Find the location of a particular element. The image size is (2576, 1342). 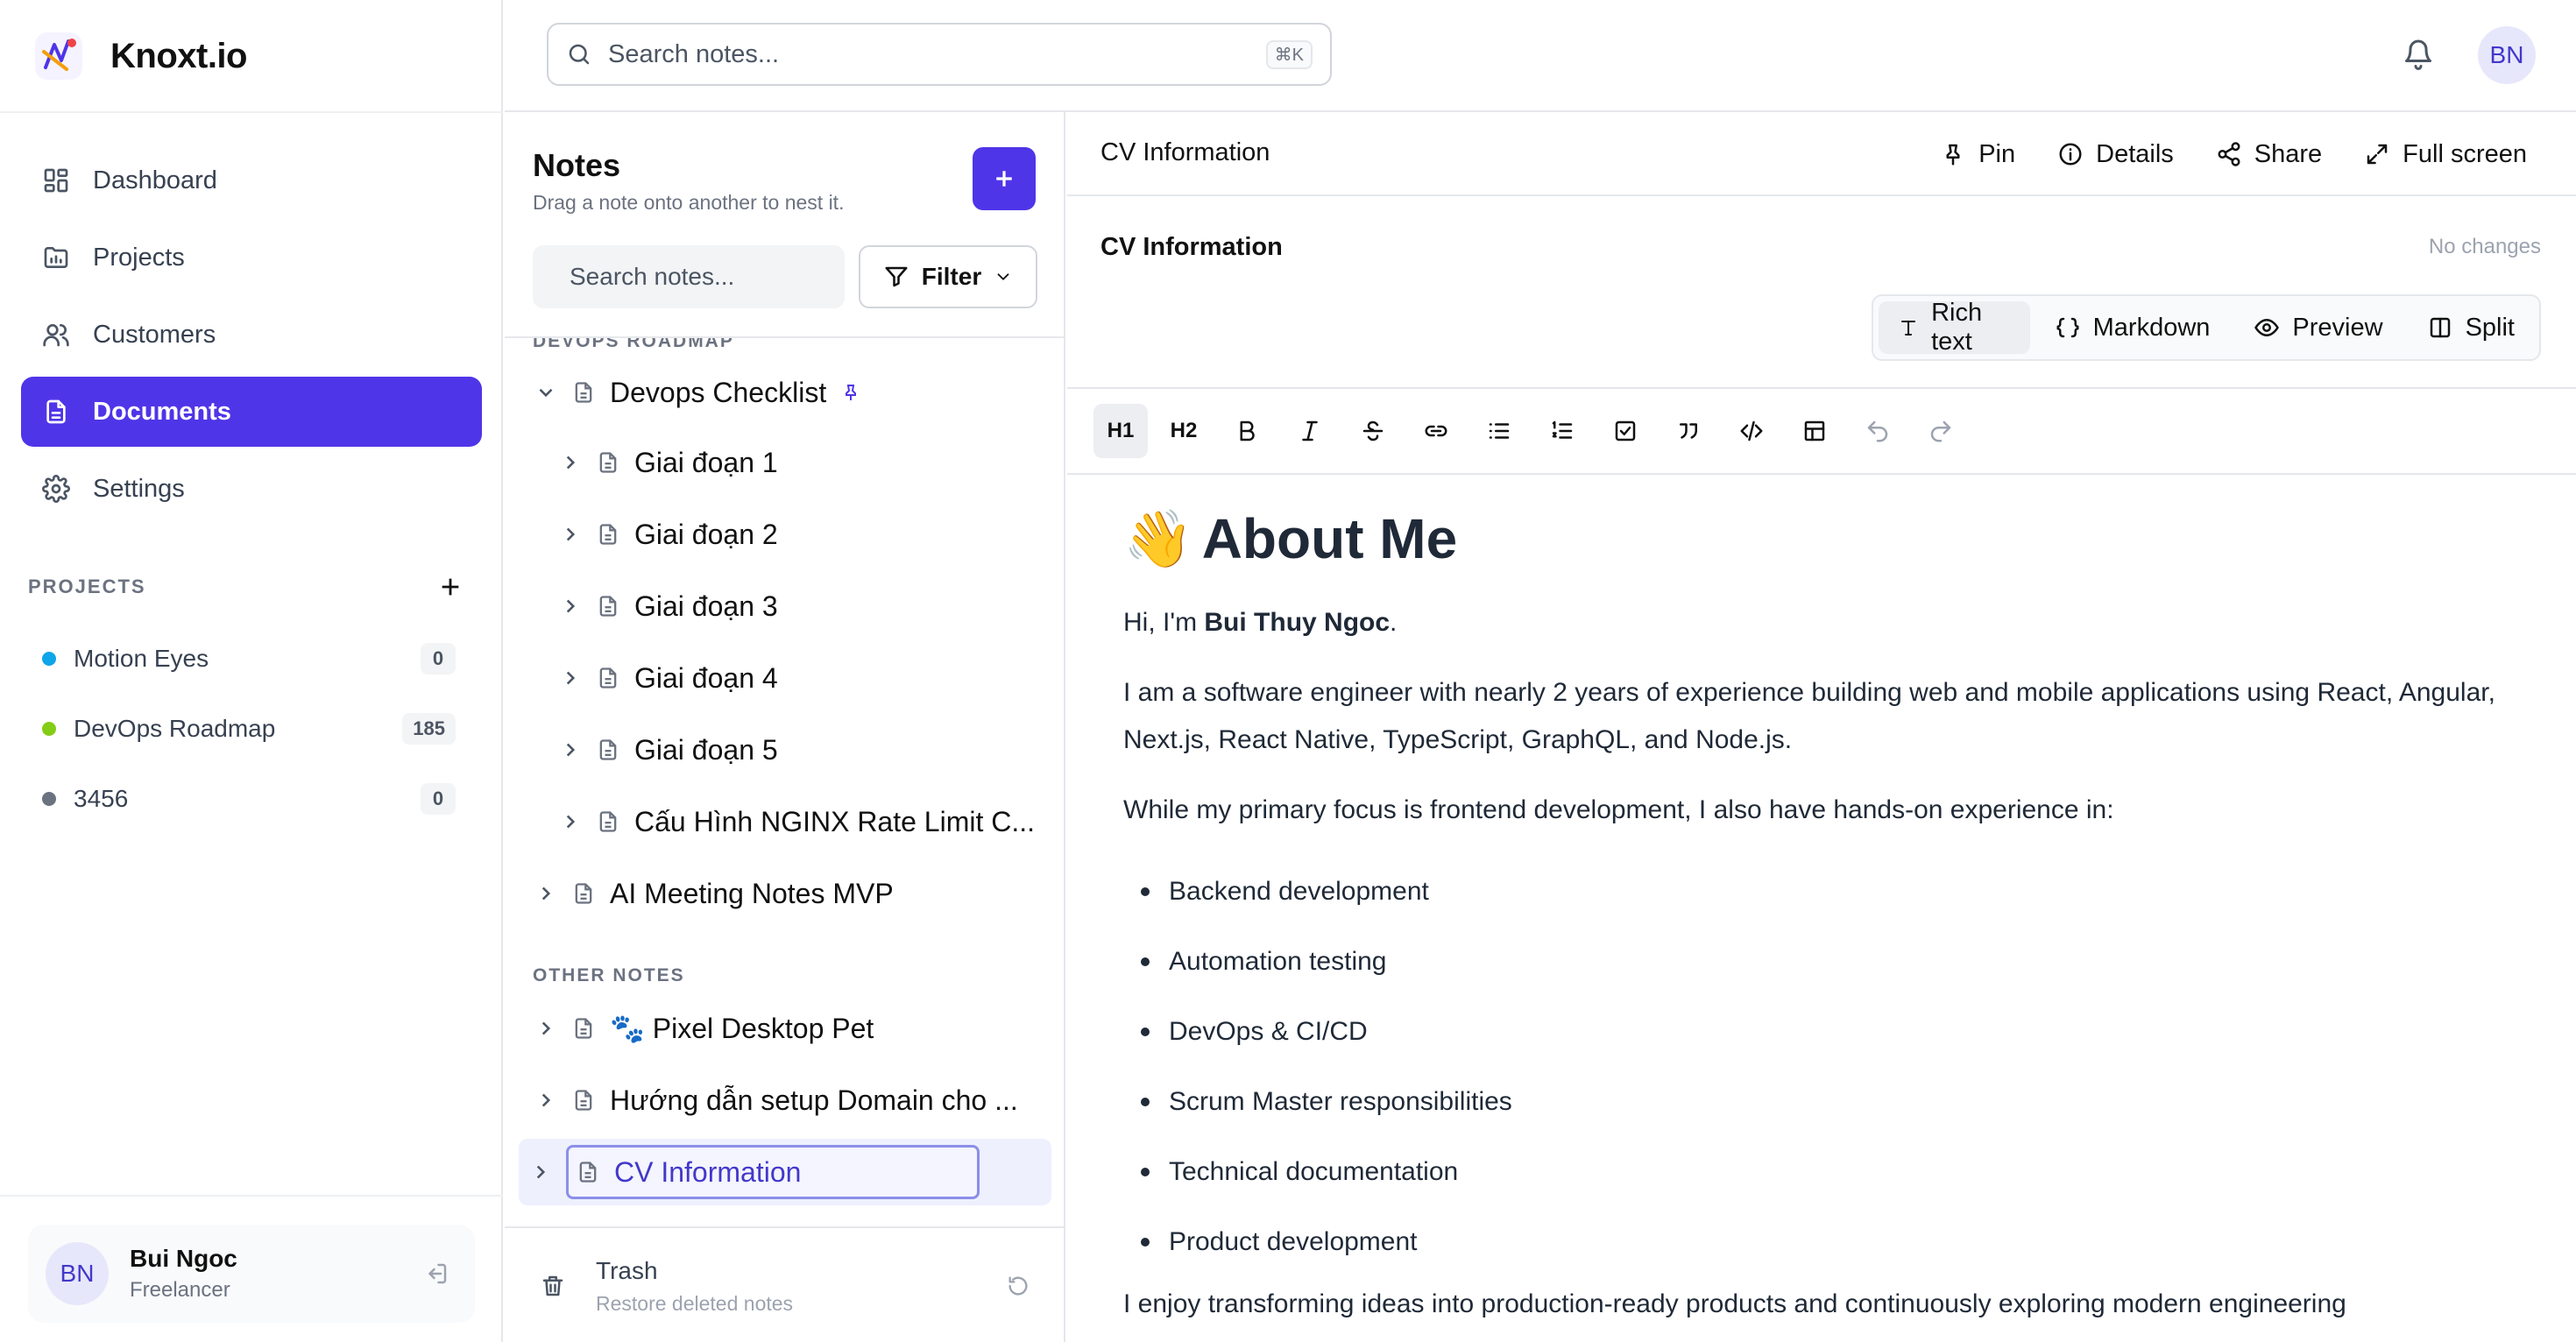

brand: Knoxt.io is located at coordinates (137, 56).